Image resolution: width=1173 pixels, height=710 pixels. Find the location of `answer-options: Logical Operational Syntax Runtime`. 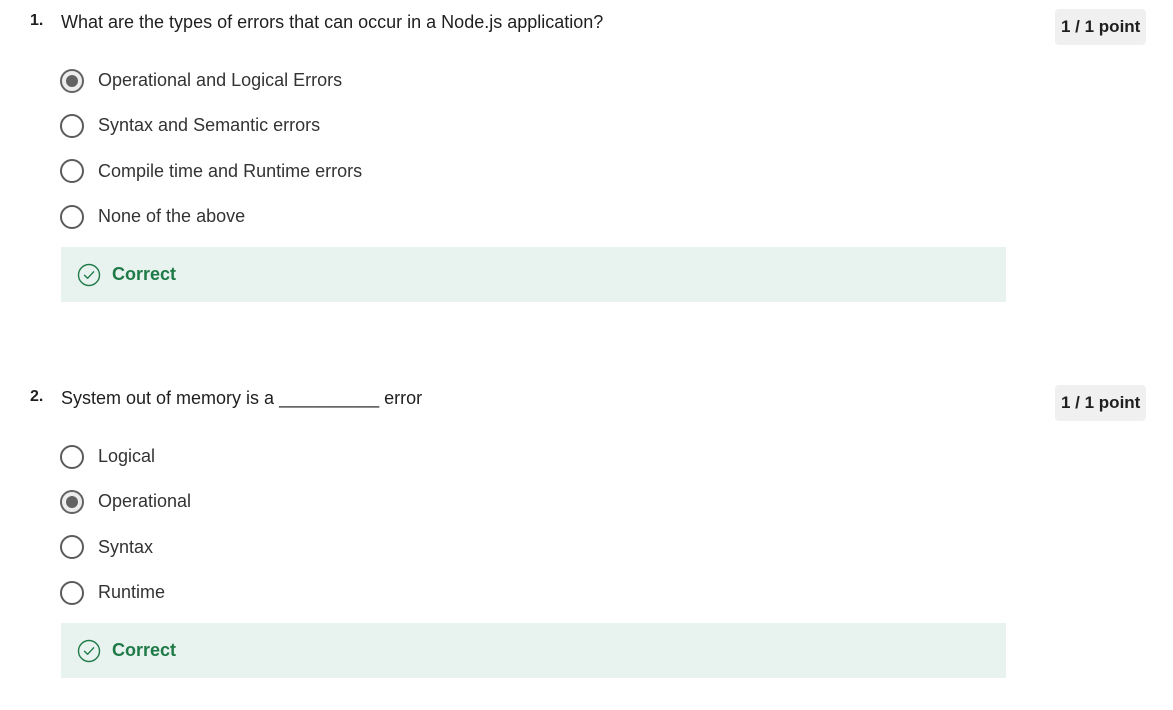

answer-options: Logical Operational Syntax Runtime is located at coordinates (125, 524).